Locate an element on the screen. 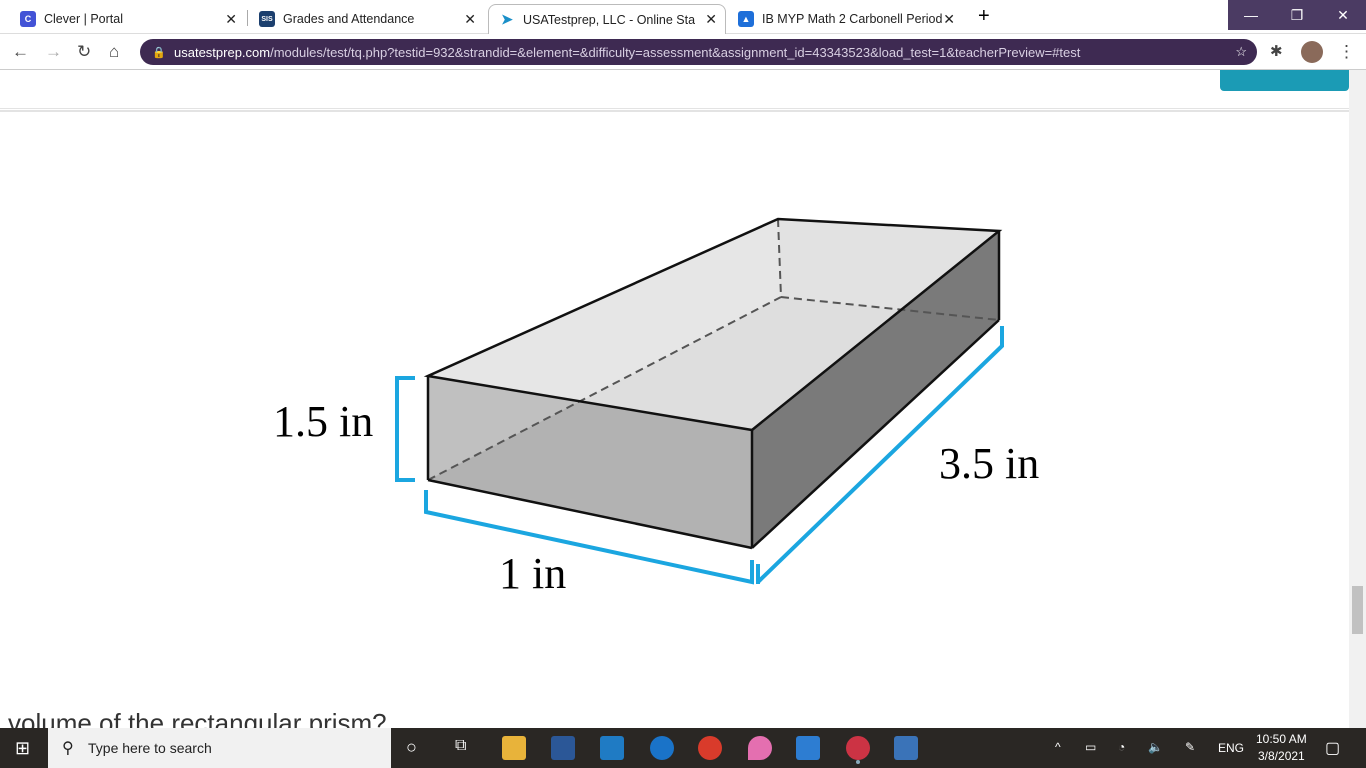  width-label: 1 in is located at coordinates (533, 573).